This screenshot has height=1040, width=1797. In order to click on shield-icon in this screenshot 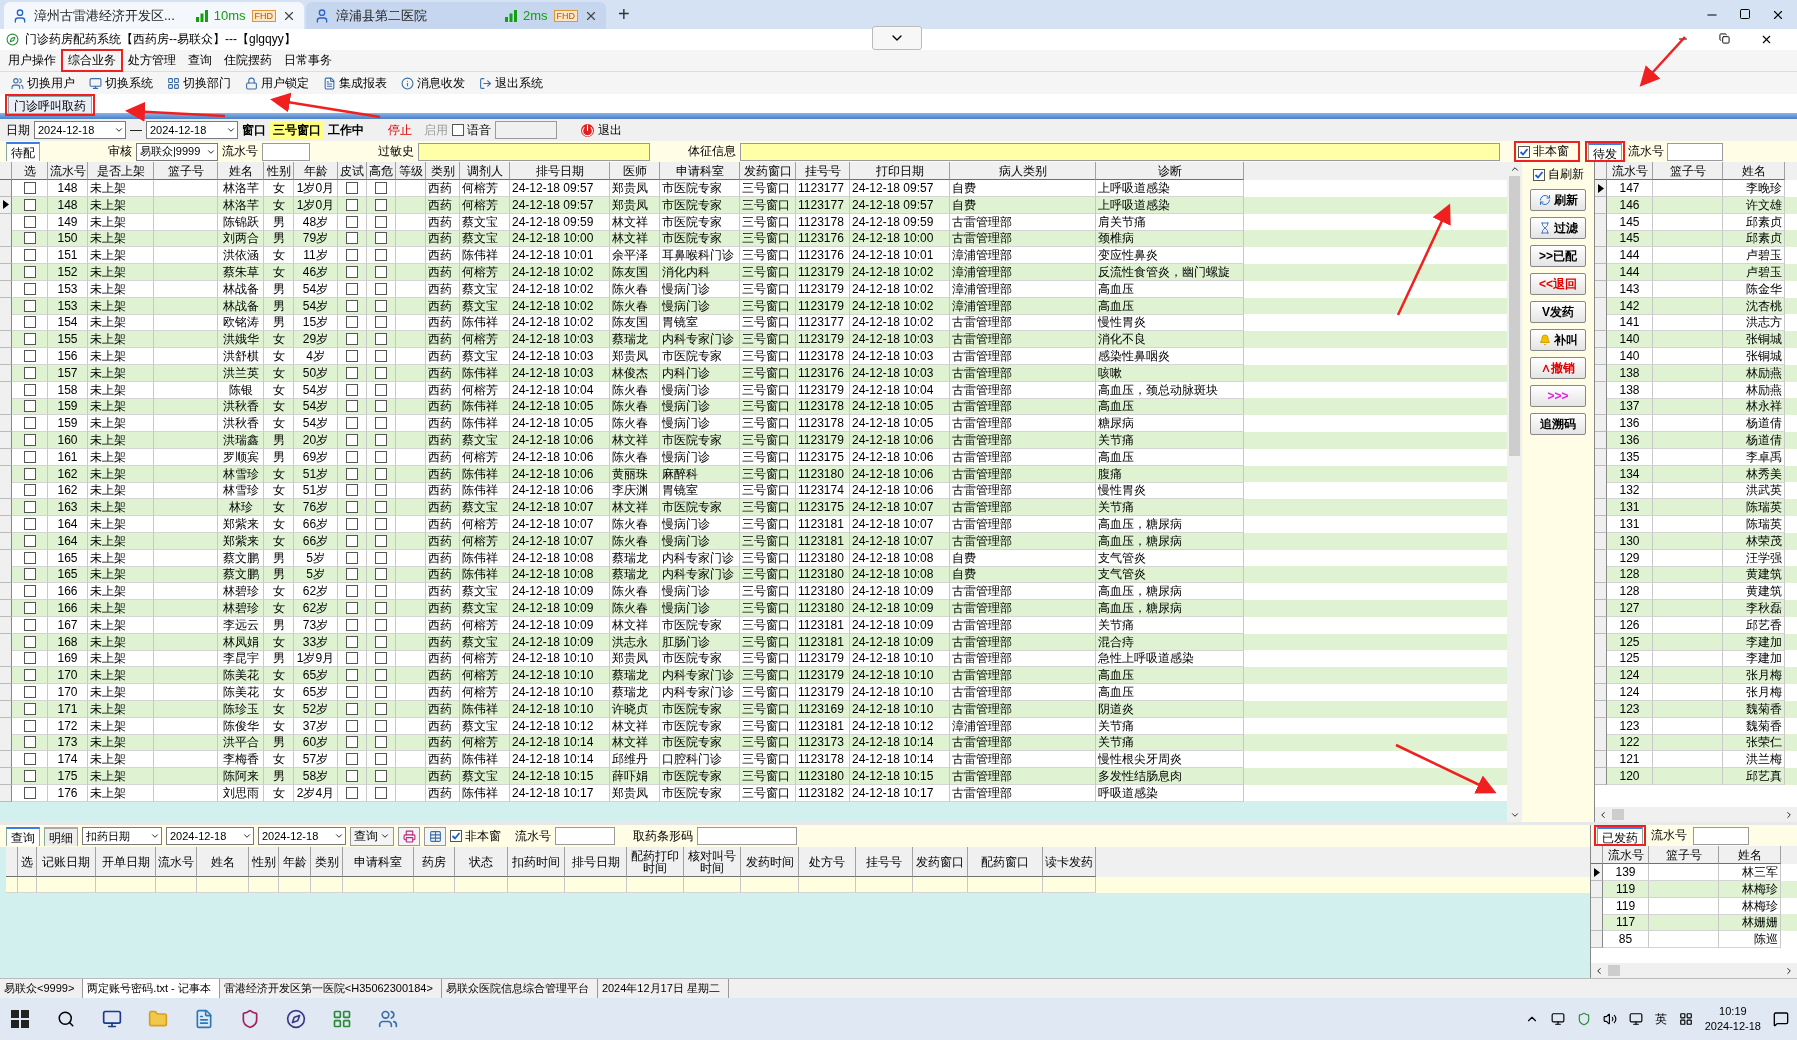, I will do `click(1583, 1019)`.